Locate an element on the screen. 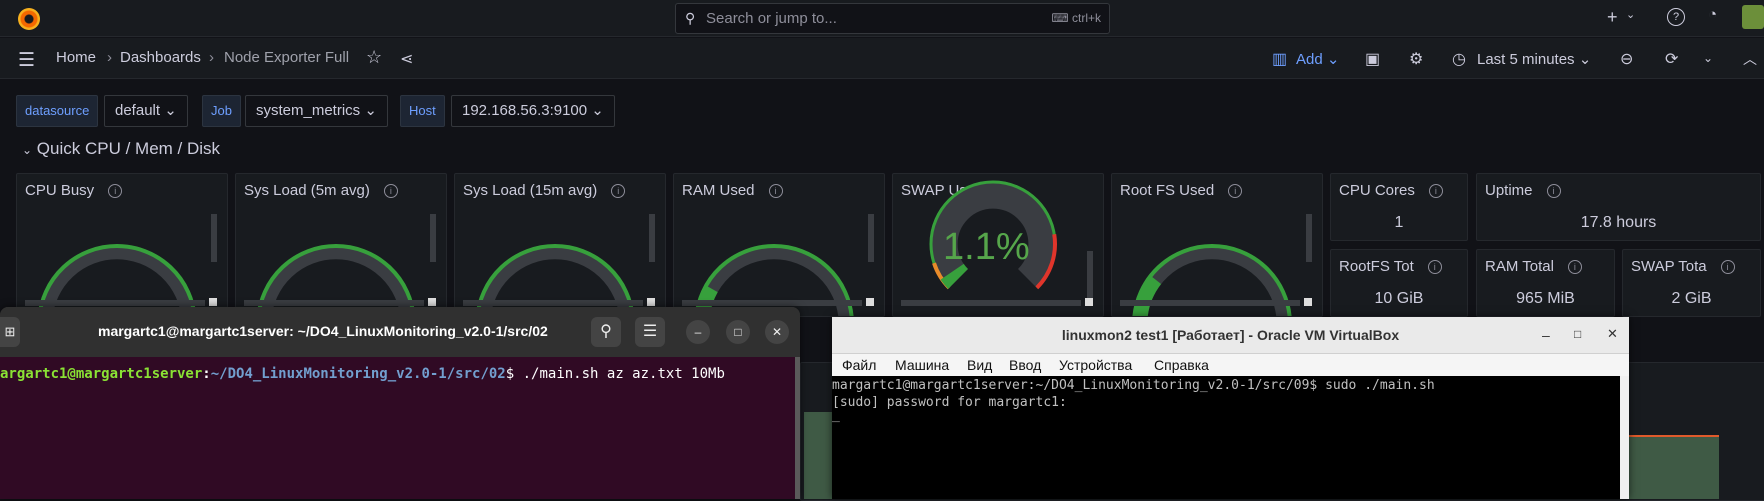 The width and height of the screenshot is (1764, 501). breadcrumb-home: Home is located at coordinates (76, 57).